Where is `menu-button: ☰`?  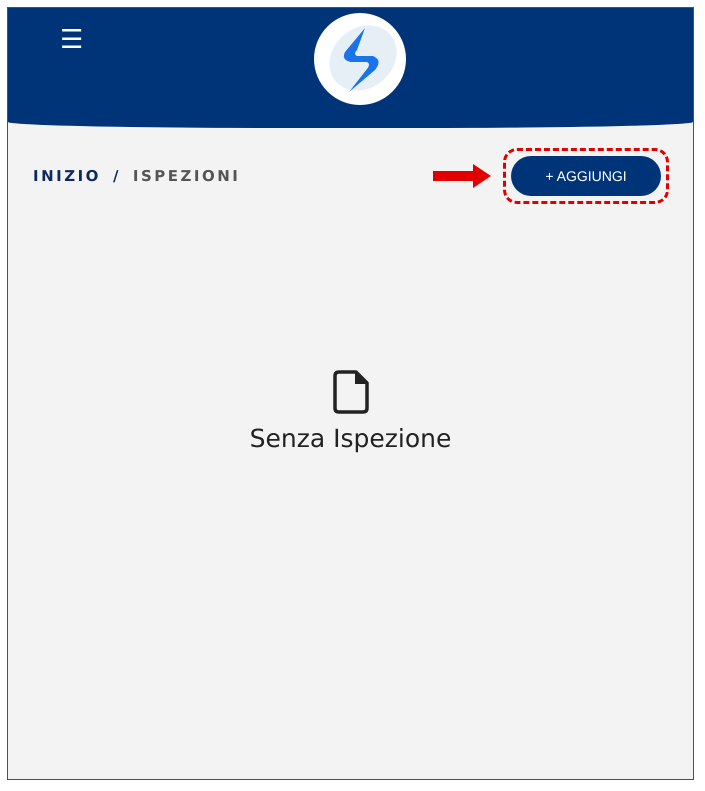 menu-button: ☰ is located at coordinates (71, 39).